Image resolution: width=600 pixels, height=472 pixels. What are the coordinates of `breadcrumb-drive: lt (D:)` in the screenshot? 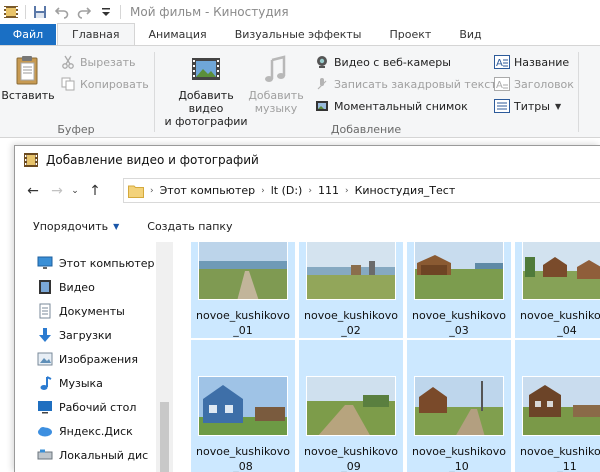 It's located at (287, 190).